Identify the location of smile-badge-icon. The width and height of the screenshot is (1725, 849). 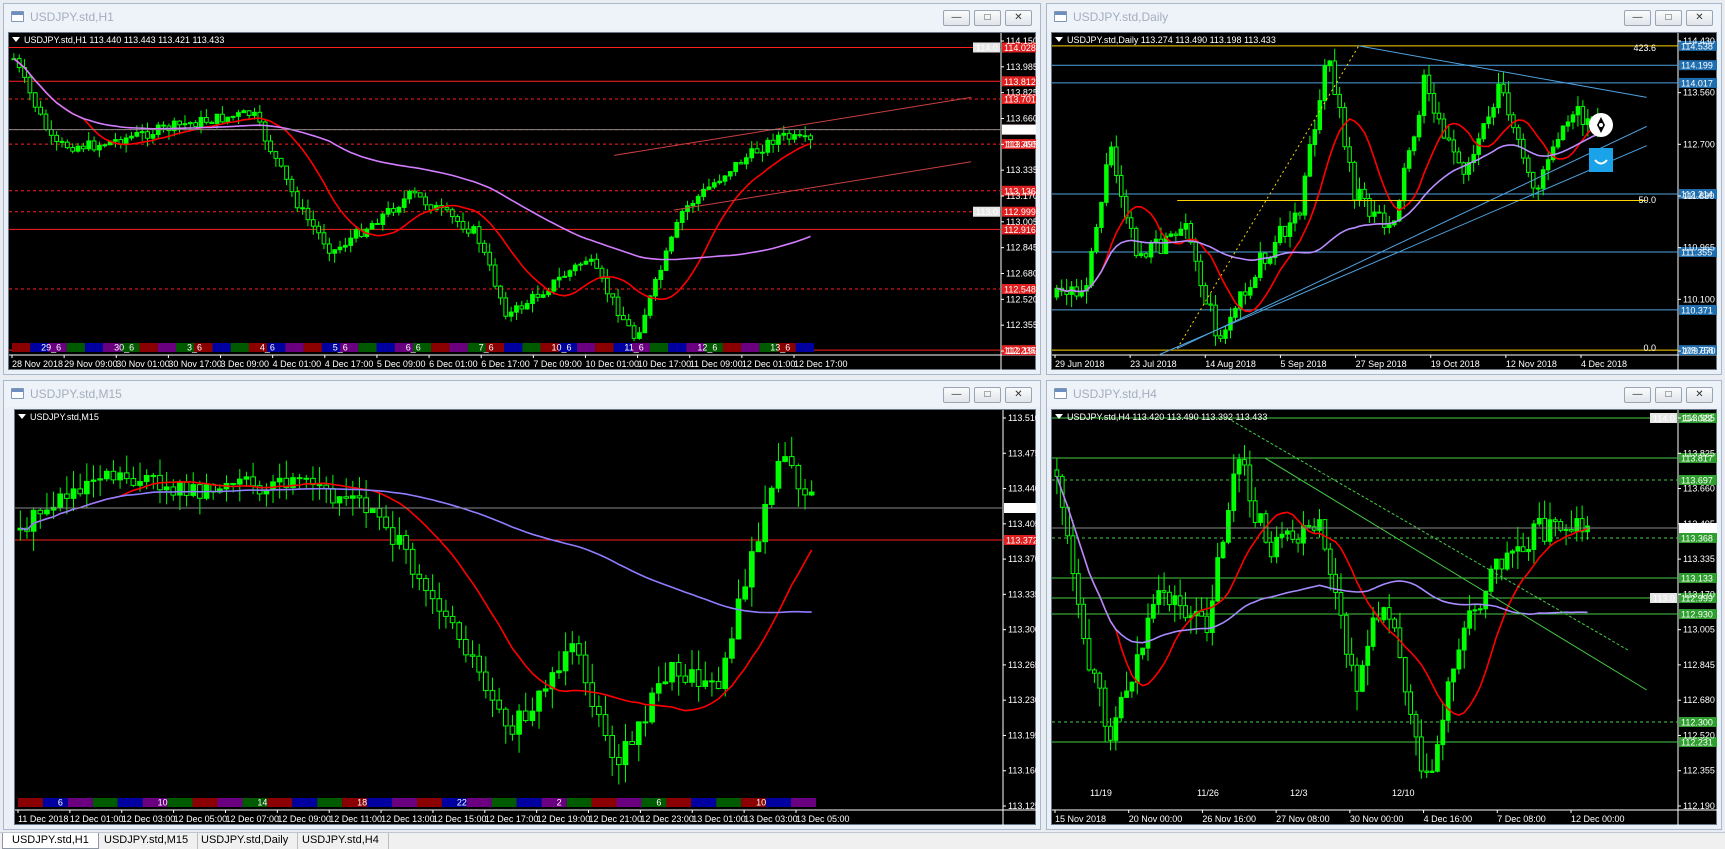
(1601, 160).